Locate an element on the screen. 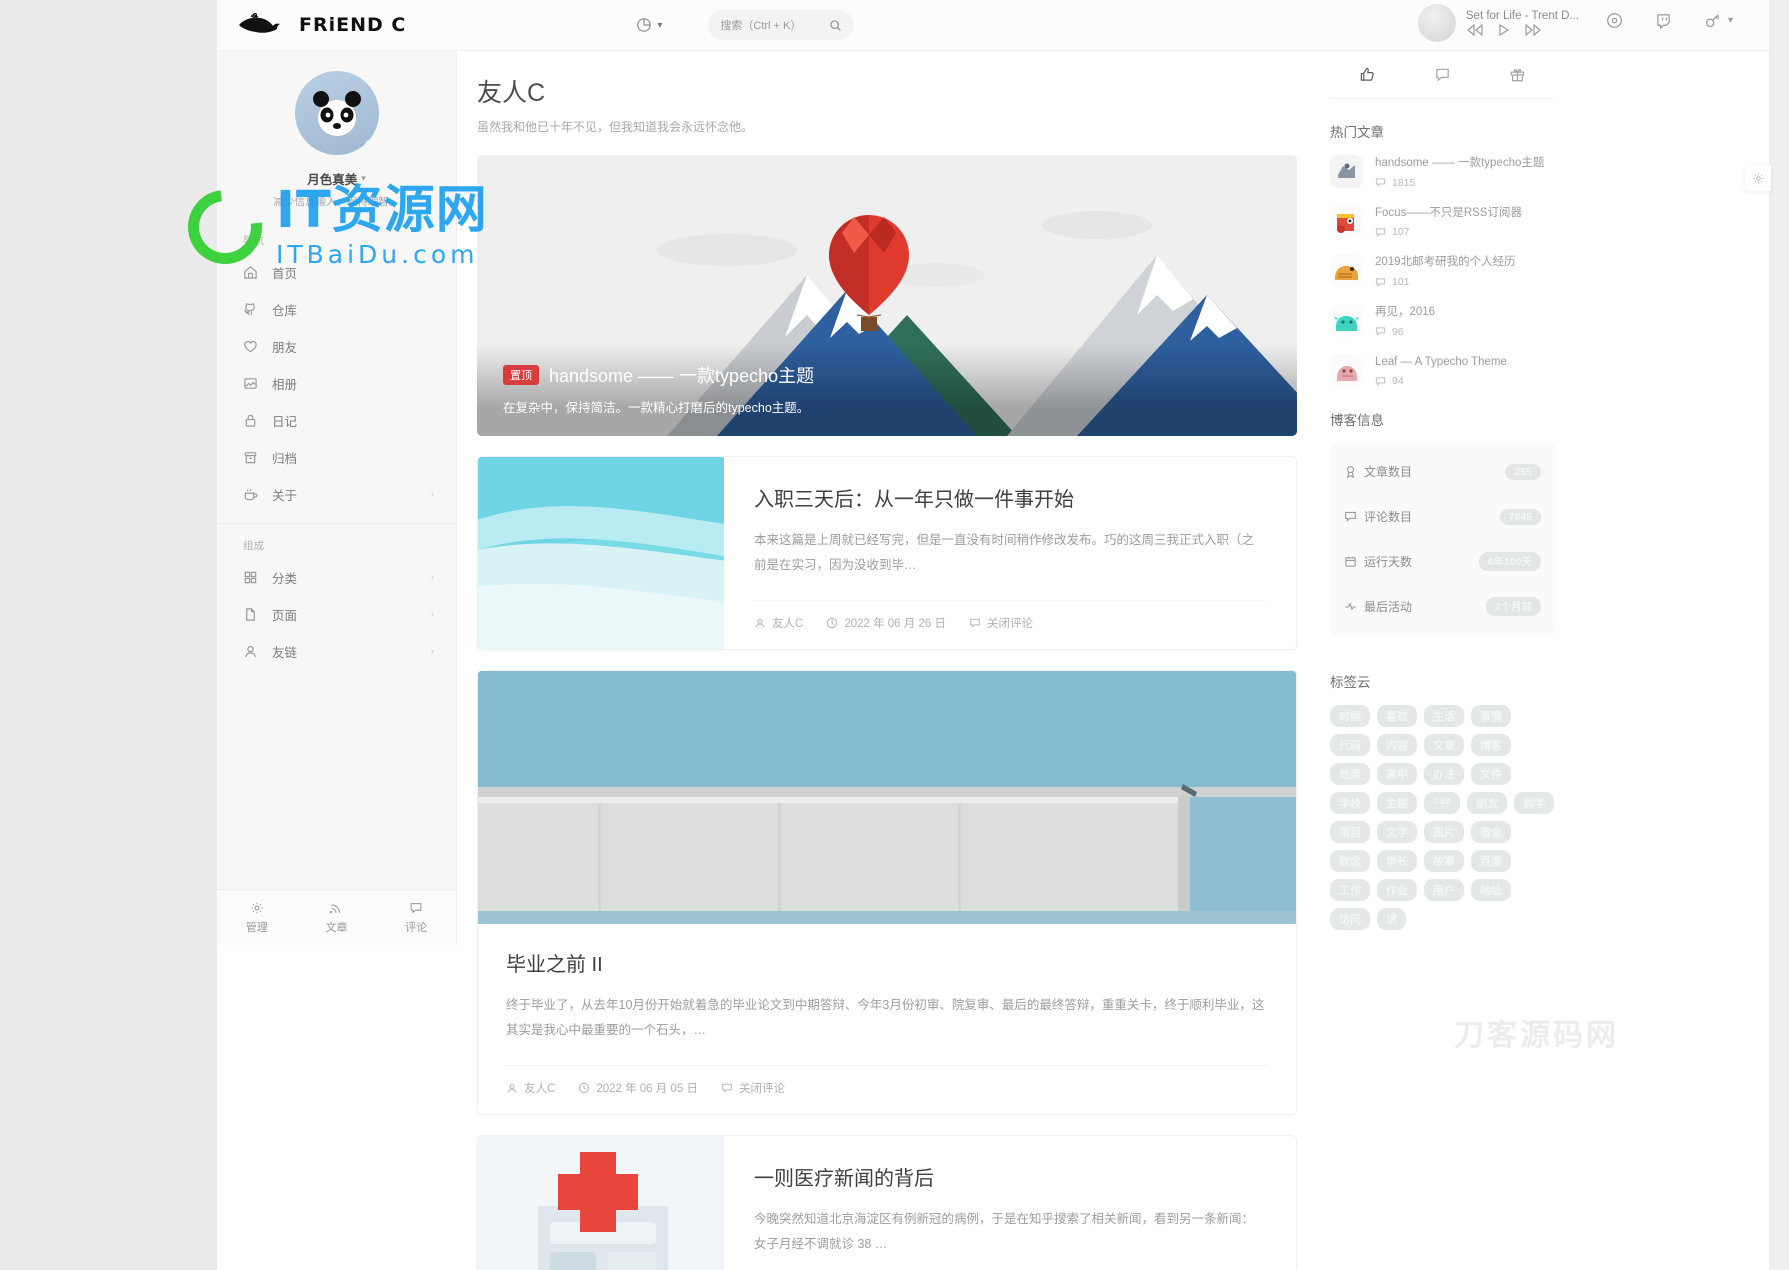  tag-item: 故事 is located at coordinates (1444, 861).